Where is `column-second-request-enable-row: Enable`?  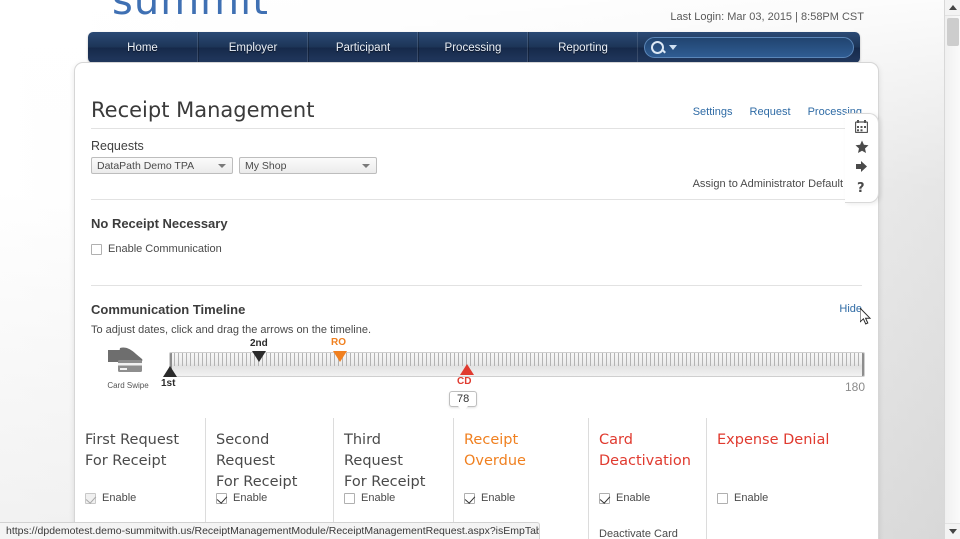 column-second-request-enable-row: Enable is located at coordinates (241, 498).